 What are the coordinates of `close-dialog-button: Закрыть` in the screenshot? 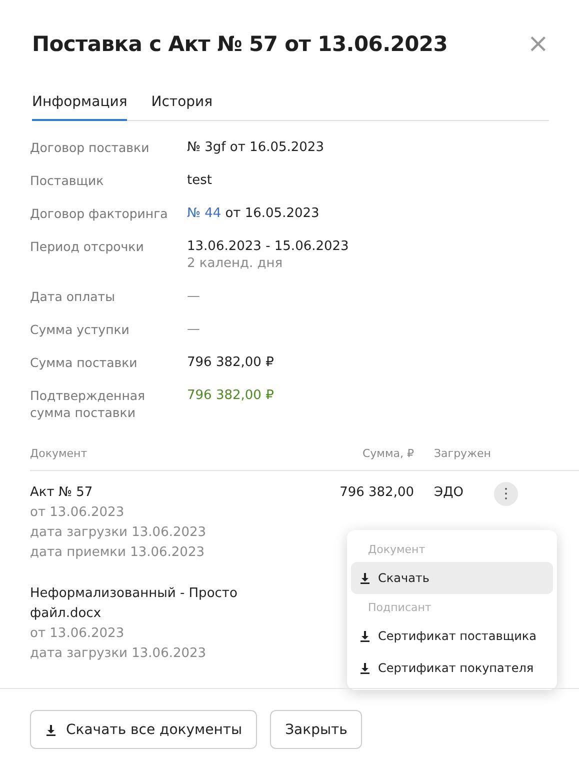 It's located at (316, 729).